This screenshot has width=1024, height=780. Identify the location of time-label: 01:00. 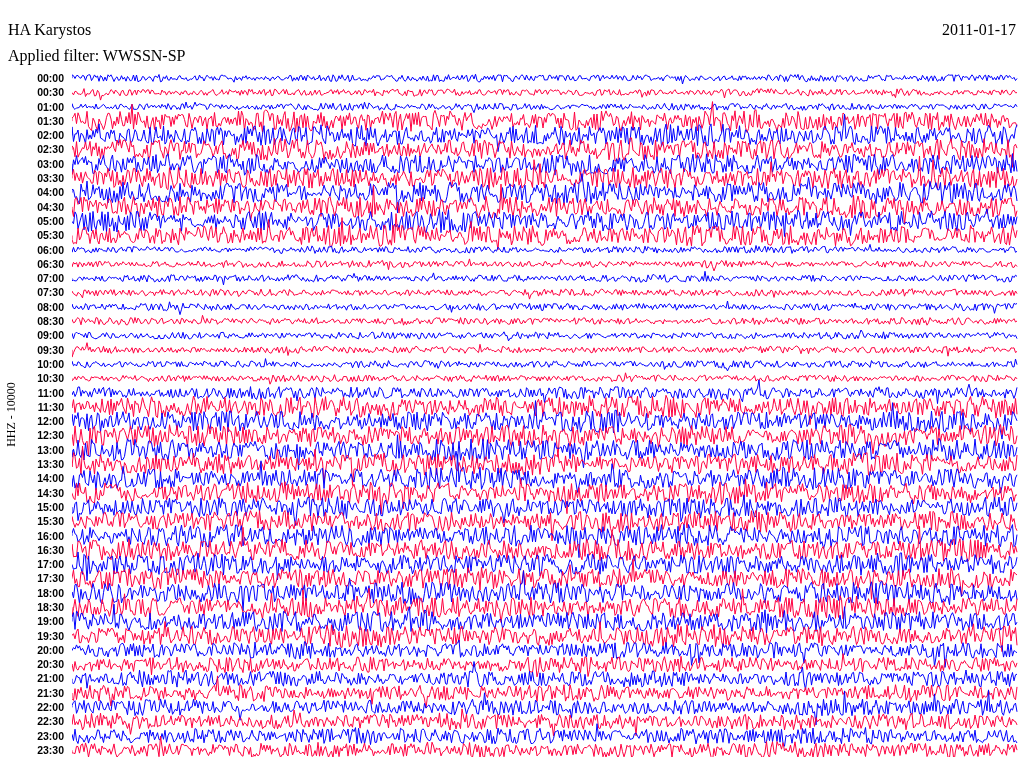
(50, 106).